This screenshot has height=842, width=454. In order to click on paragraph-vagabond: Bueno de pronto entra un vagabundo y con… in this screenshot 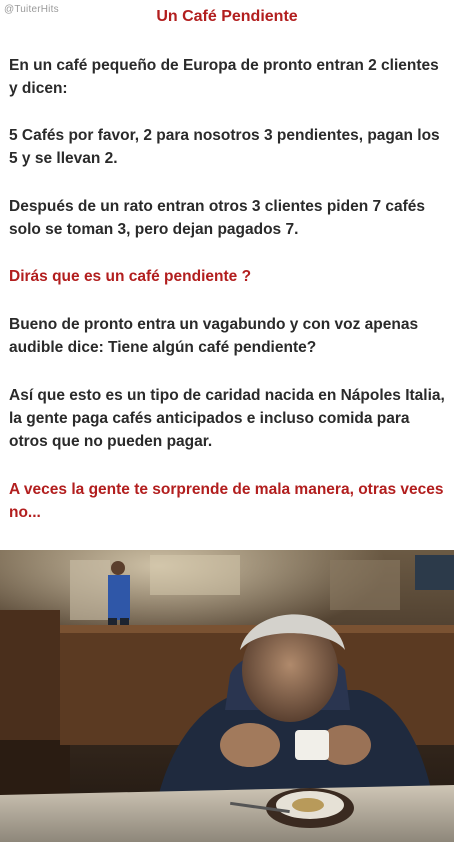, I will do `click(214, 336)`.